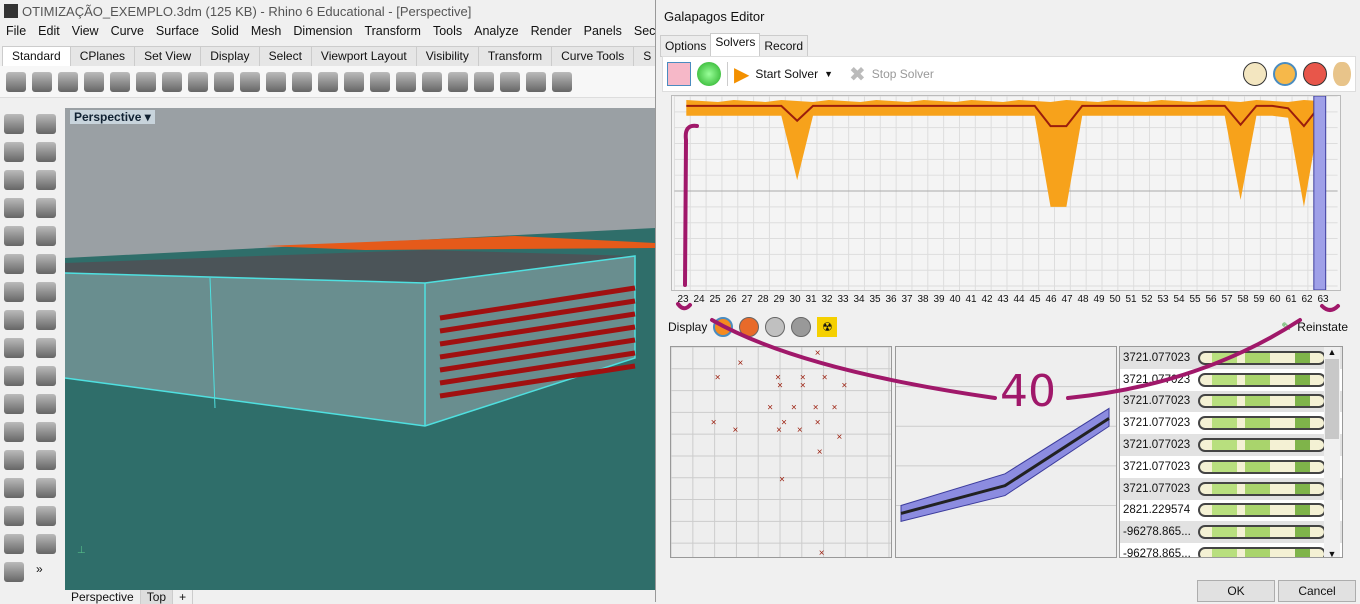  What do you see at coordinates (1317, 591) in the screenshot?
I see `cancel-button: Cancel` at bounding box center [1317, 591].